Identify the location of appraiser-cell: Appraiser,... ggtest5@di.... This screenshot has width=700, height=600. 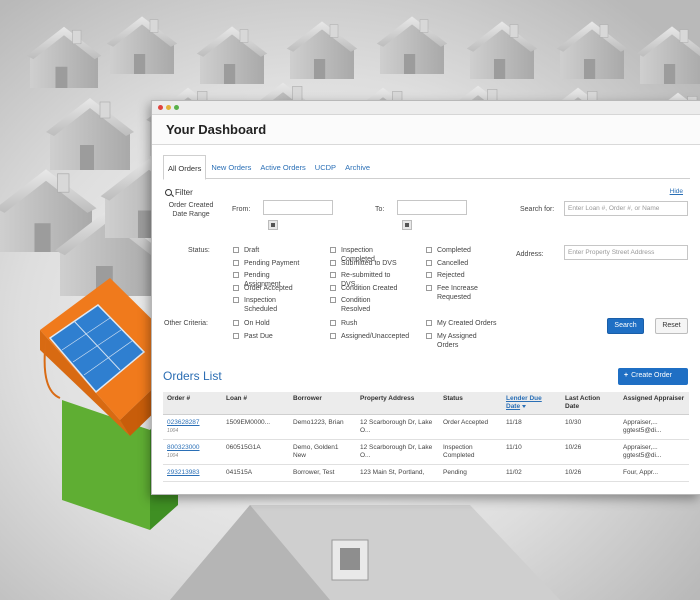
(654, 452).